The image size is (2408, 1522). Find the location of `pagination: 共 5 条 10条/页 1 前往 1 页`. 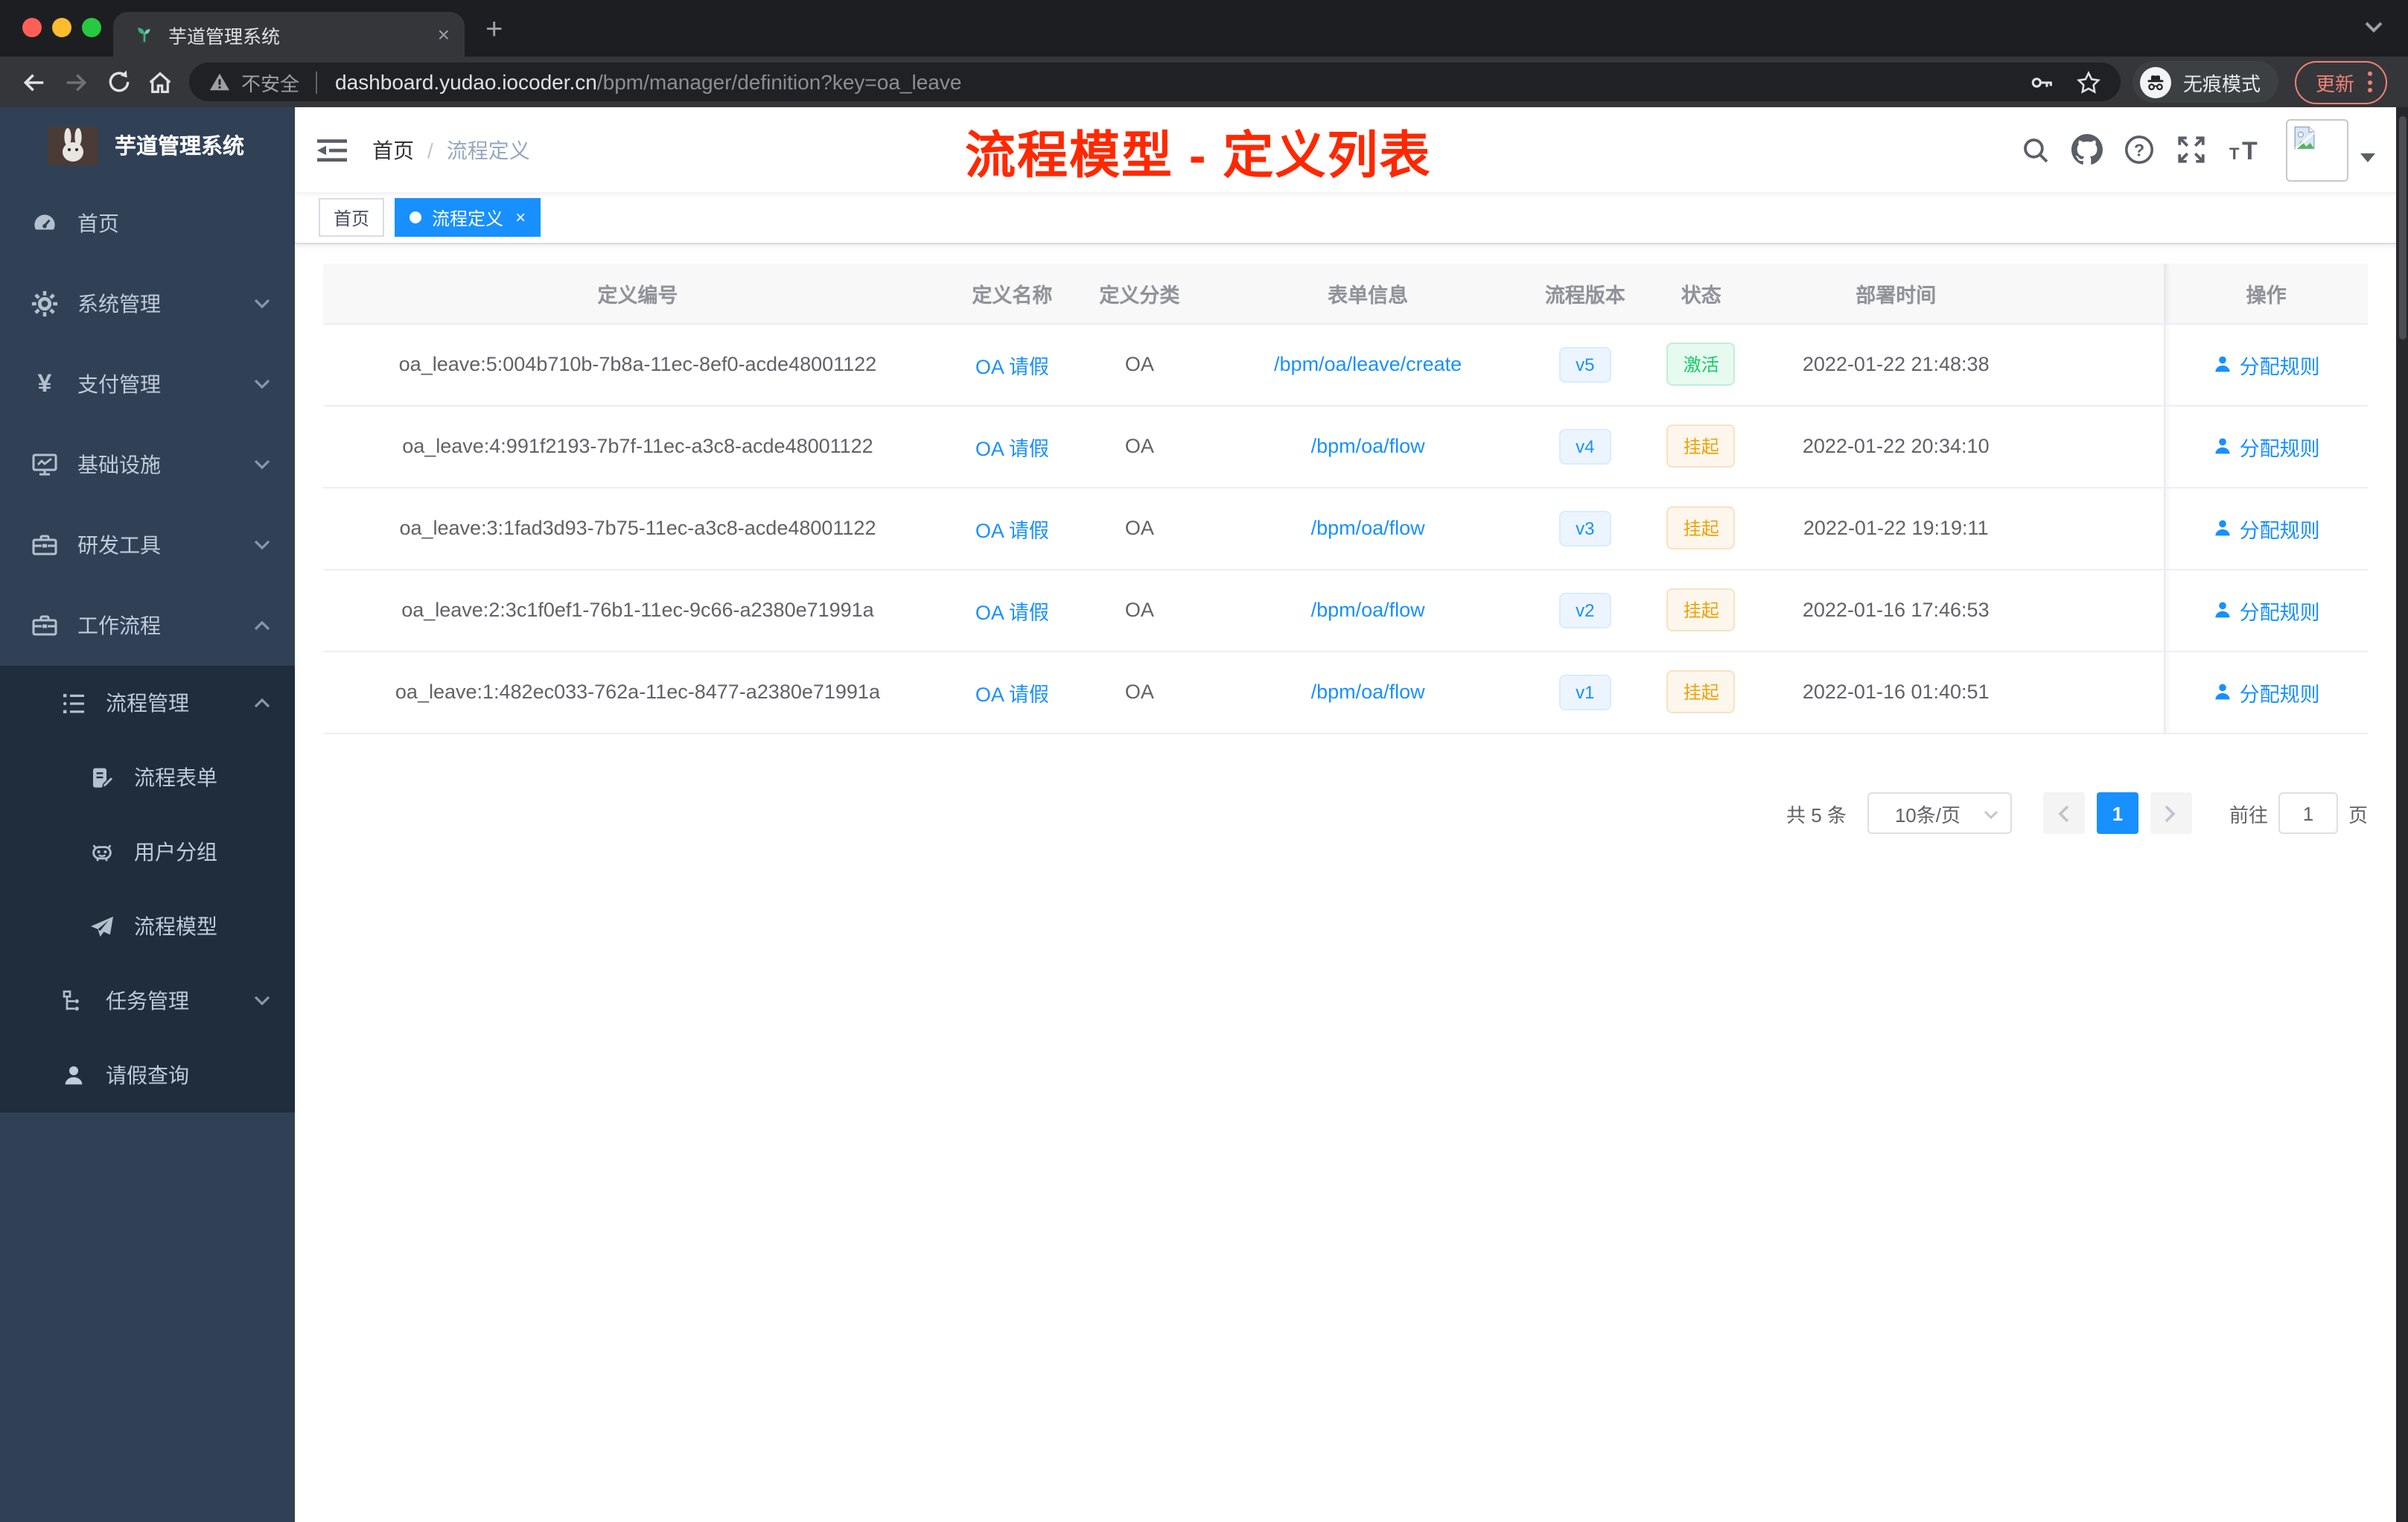

pagination: 共 5 条 10条/页 1 前往 1 页 is located at coordinates (2077, 813).